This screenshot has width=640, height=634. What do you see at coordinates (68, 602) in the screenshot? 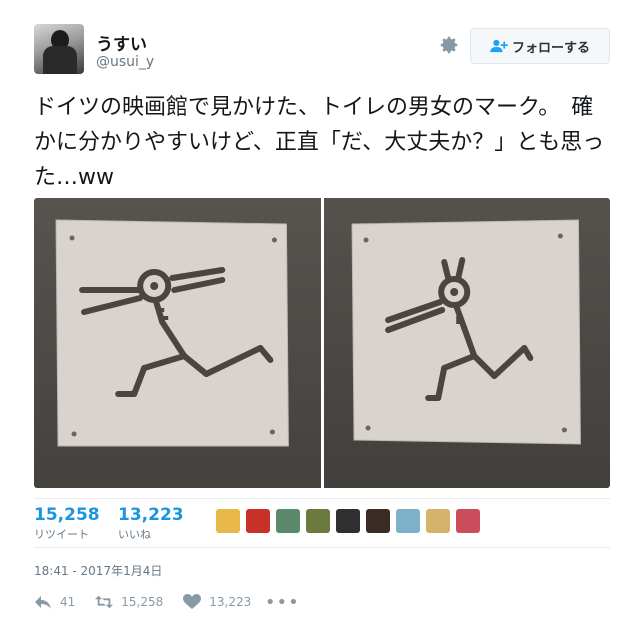
I see `reply-count: 41` at bounding box center [68, 602].